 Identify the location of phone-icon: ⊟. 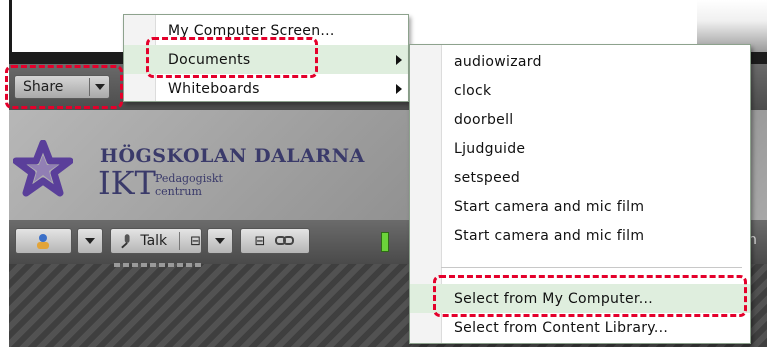
(195, 241).